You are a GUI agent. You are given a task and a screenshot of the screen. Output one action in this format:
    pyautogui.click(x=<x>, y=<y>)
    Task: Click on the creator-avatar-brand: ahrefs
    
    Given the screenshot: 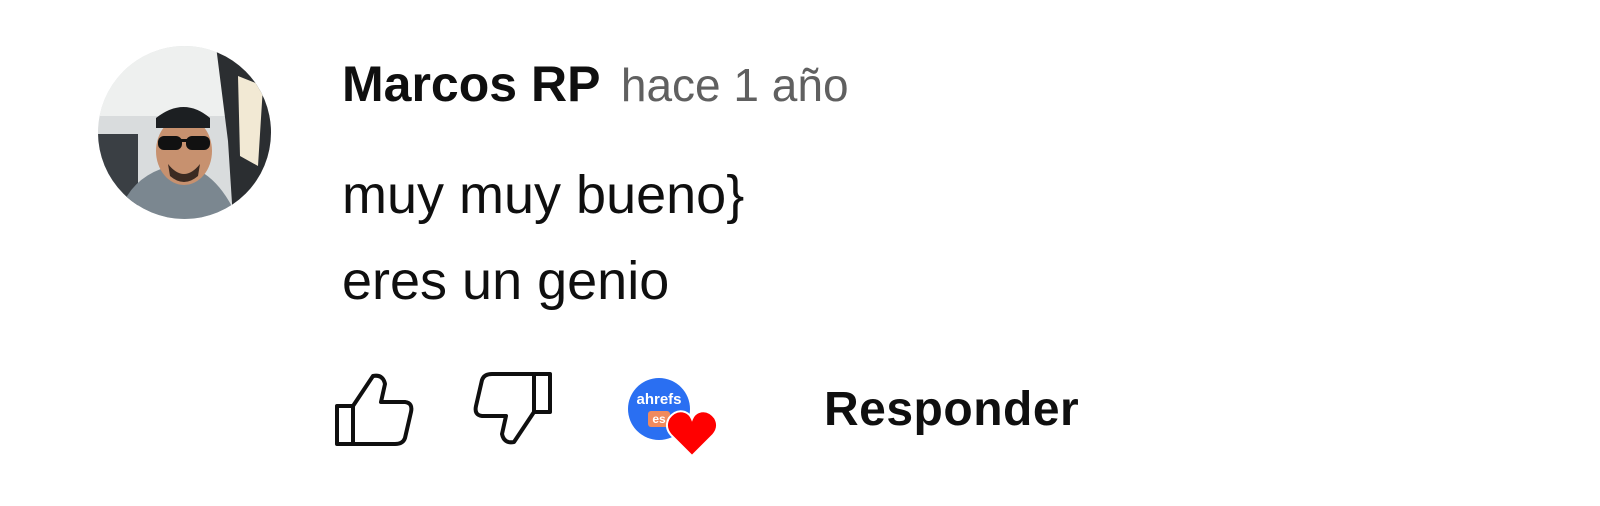 What is the action you would take?
    pyautogui.click(x=659, y=399)
    